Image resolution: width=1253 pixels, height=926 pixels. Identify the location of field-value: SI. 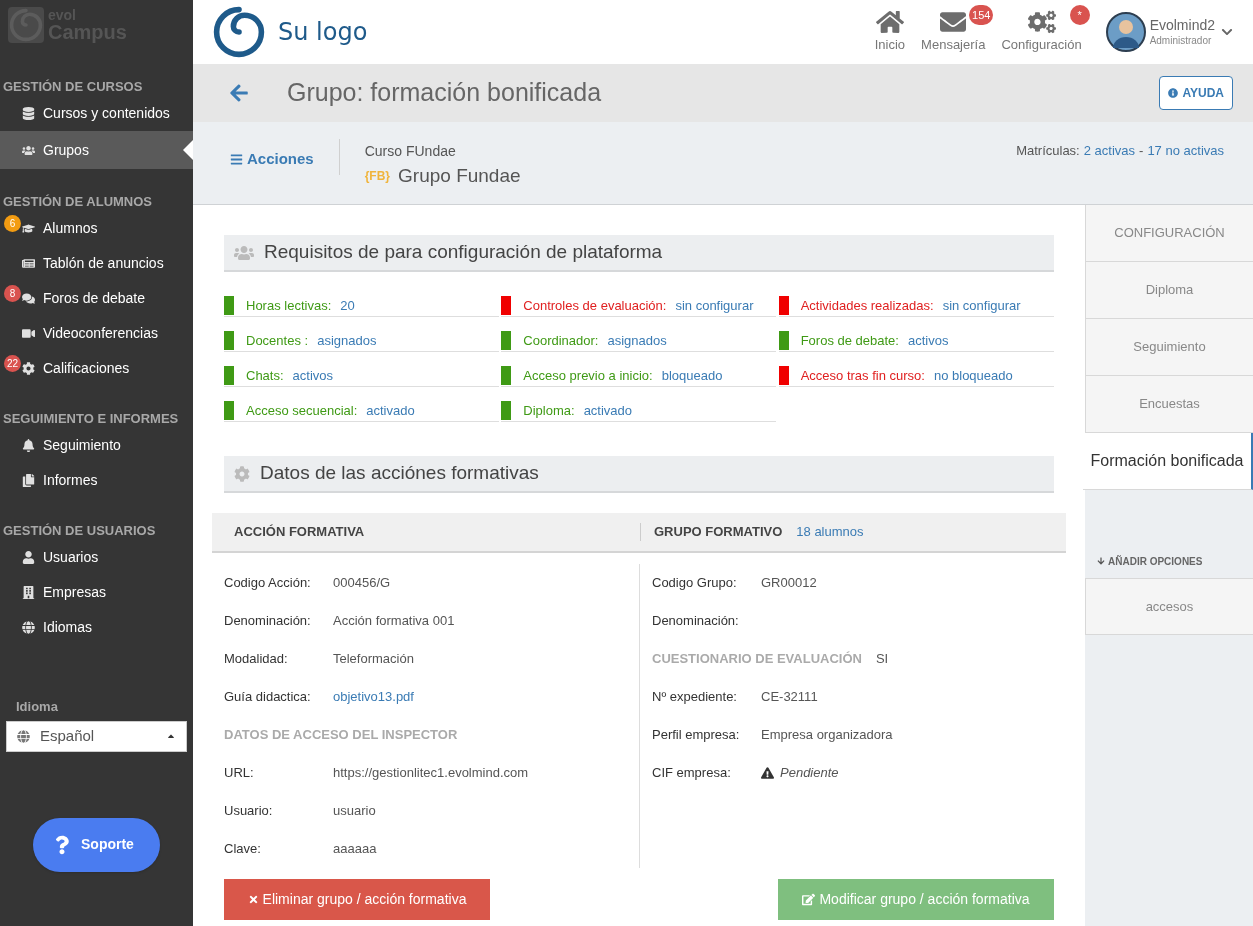
(882, 659).